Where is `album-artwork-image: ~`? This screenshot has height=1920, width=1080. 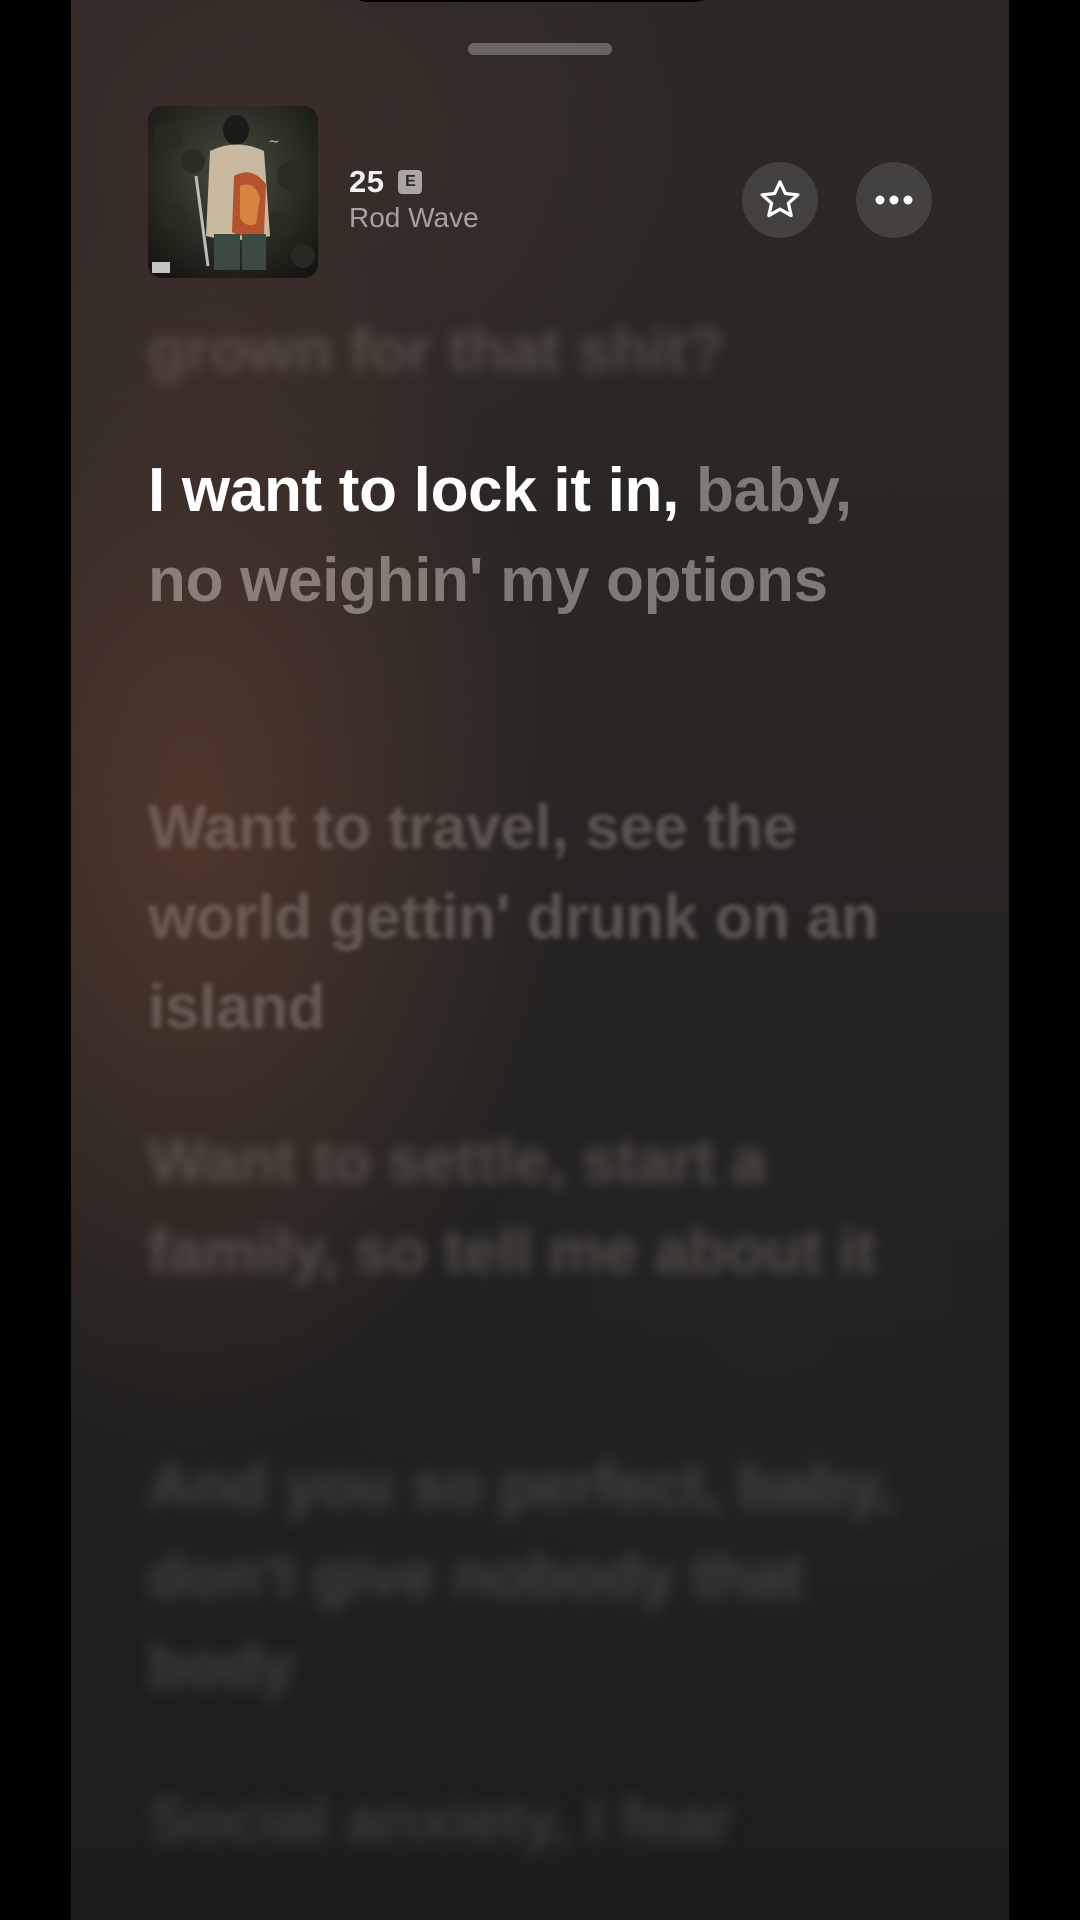 album-artwork-image: ~ is located at coordinates (233, 192).